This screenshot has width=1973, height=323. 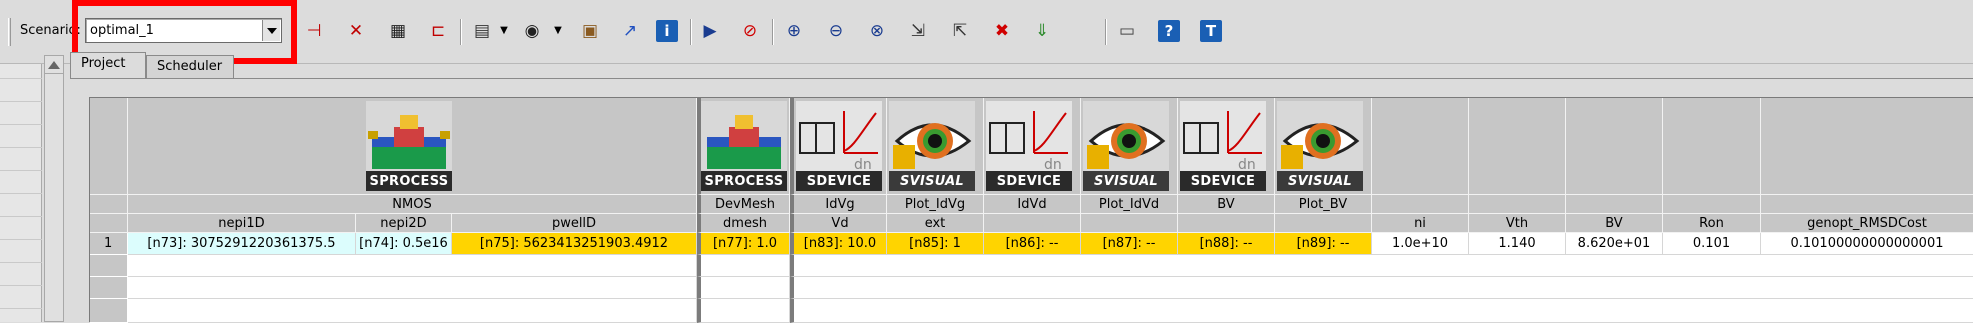 What do you see at coordinates (1169, 31) in the screenshot?
I see `help-icon: ?` at bounding box center [1169, 31].